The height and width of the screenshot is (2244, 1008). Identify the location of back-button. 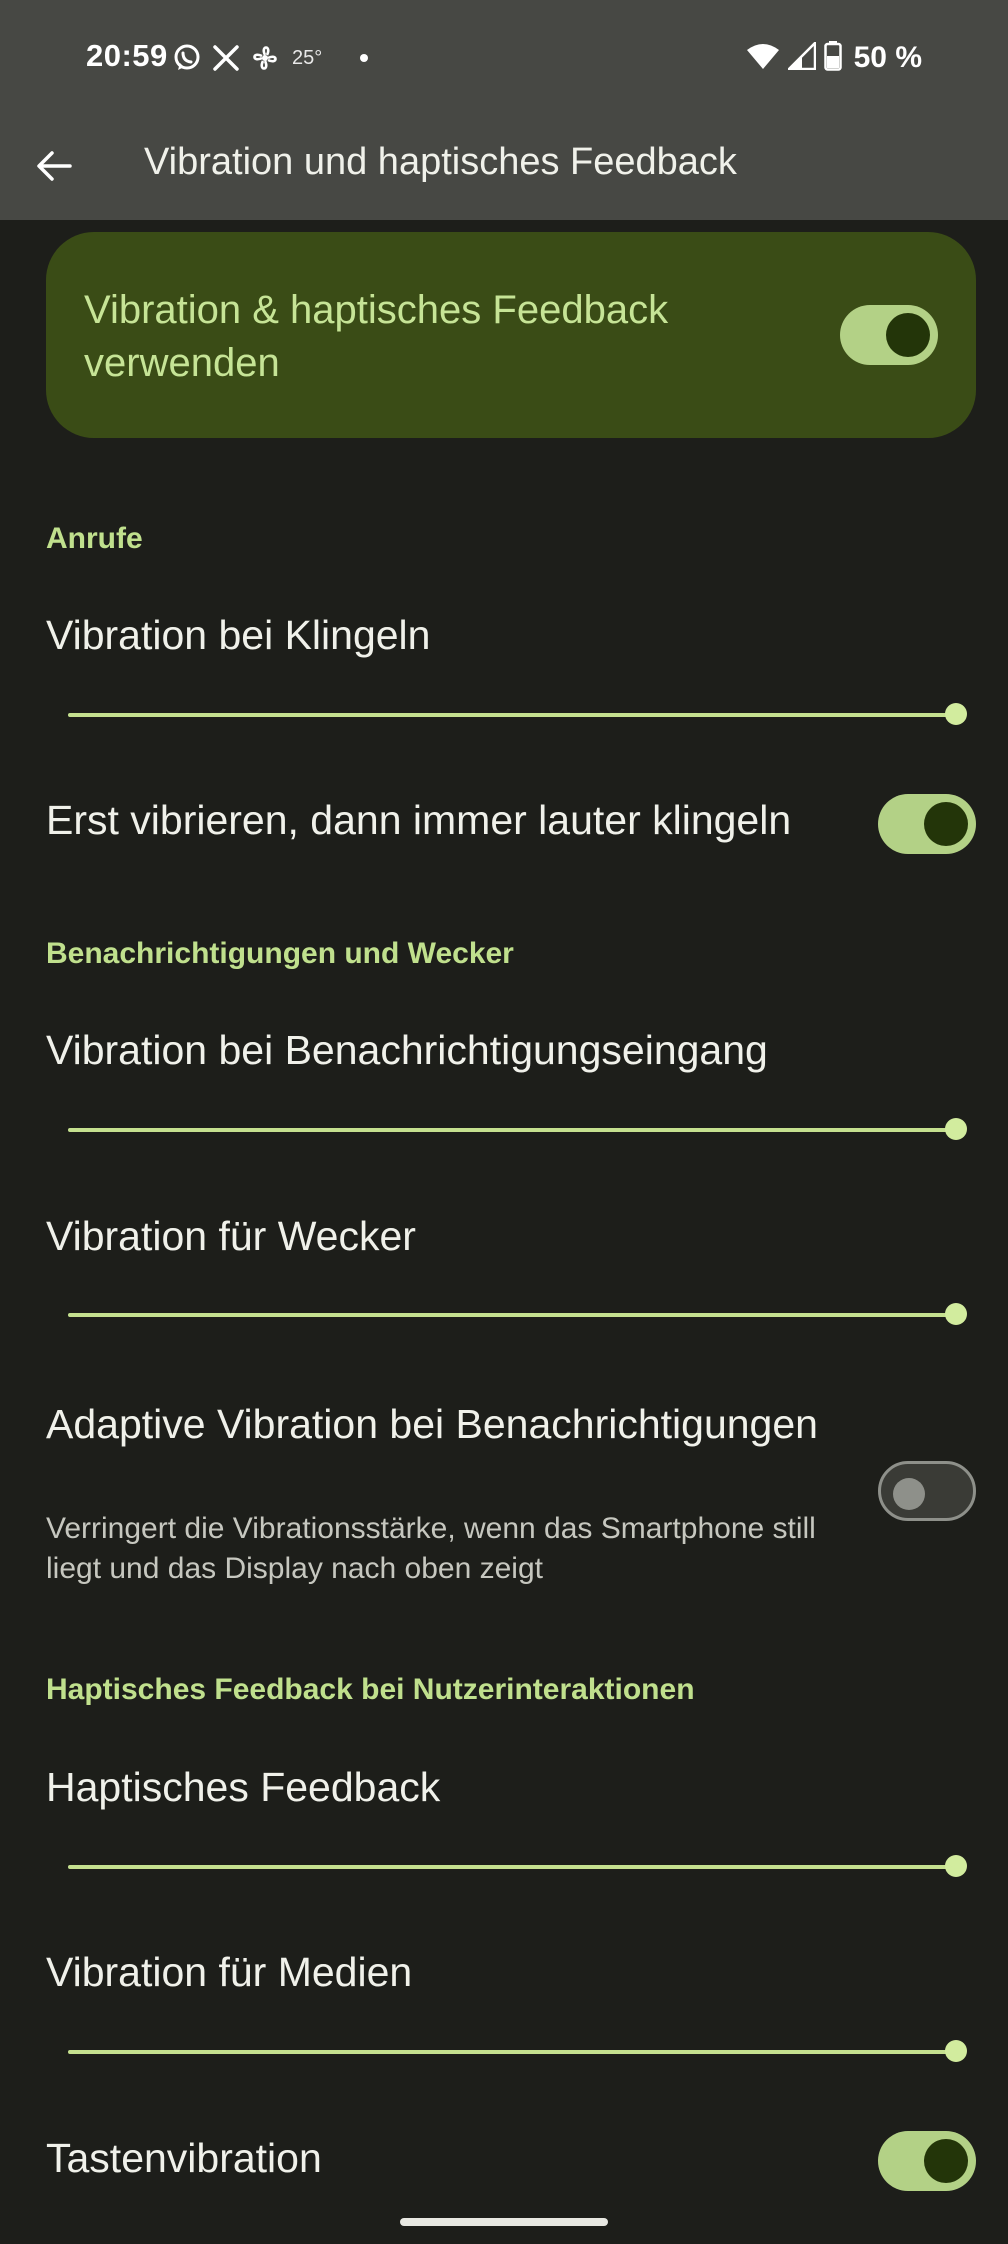
(54, 166).